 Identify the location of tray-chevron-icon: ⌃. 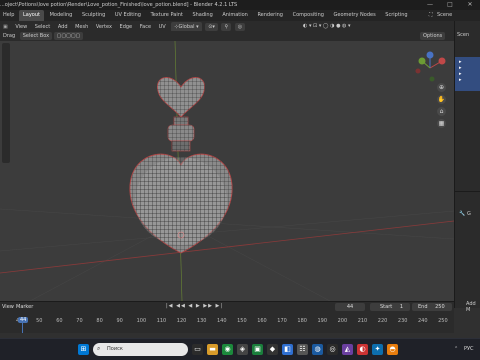
(456, 349).